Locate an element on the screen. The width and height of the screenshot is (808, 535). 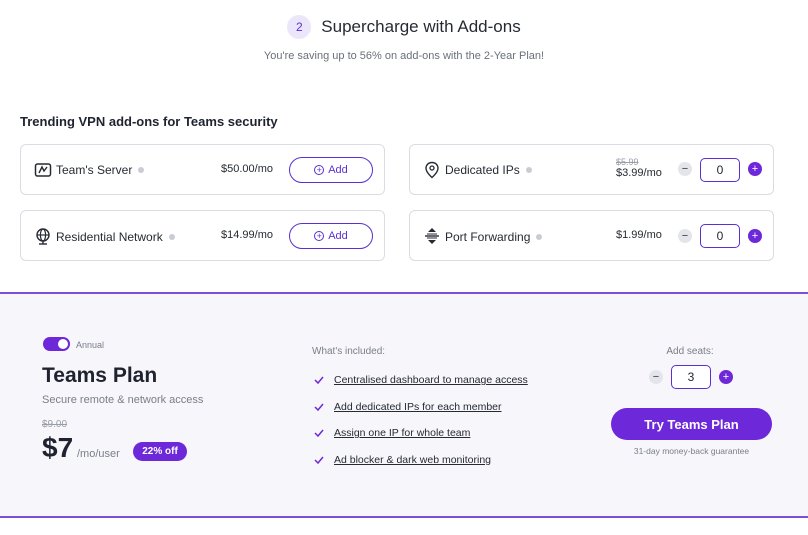
increase-port-forwarding-button: + is located at coordinates (755, 236).